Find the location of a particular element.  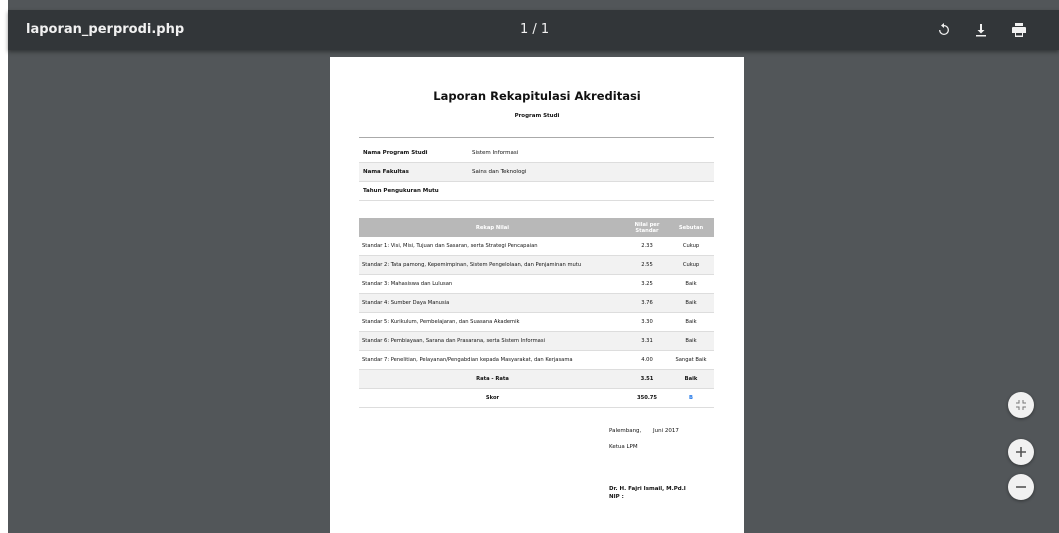

nilai-cell: 3.25 is located at coordinates (647, 284).